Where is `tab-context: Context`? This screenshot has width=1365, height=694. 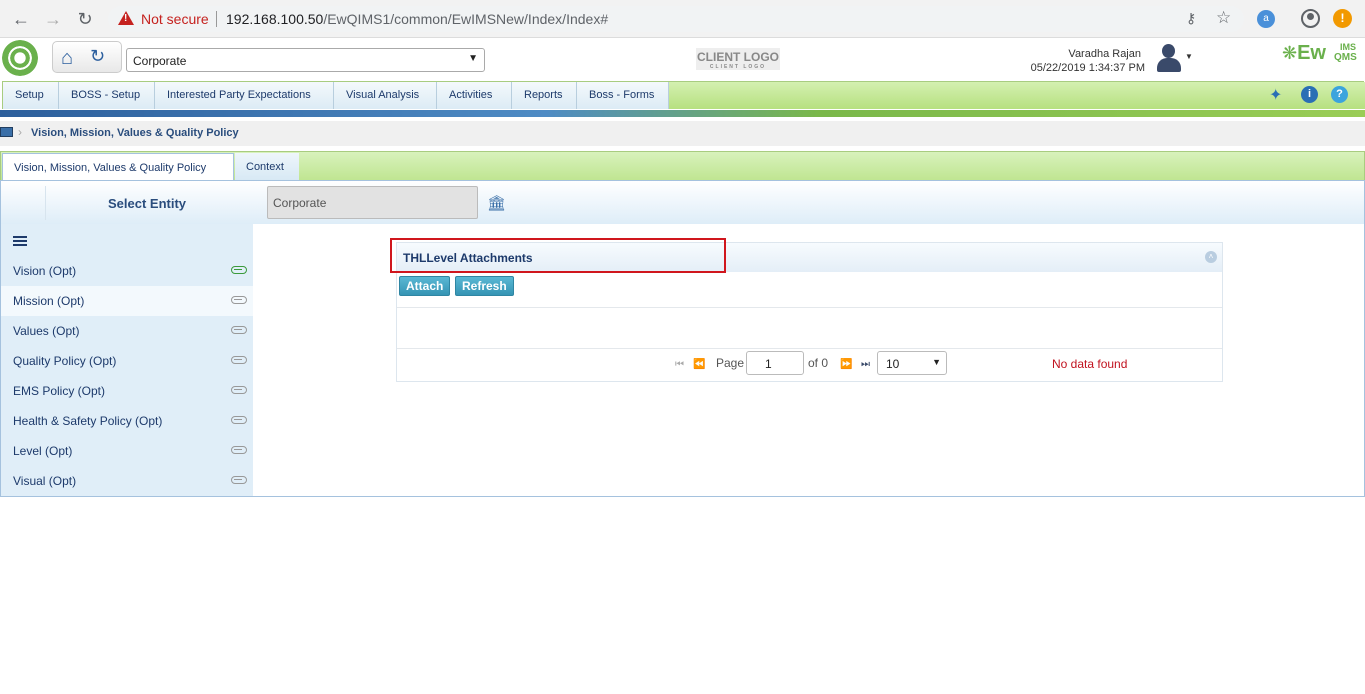 tab-context: Context is located at coordinates (267, 167).